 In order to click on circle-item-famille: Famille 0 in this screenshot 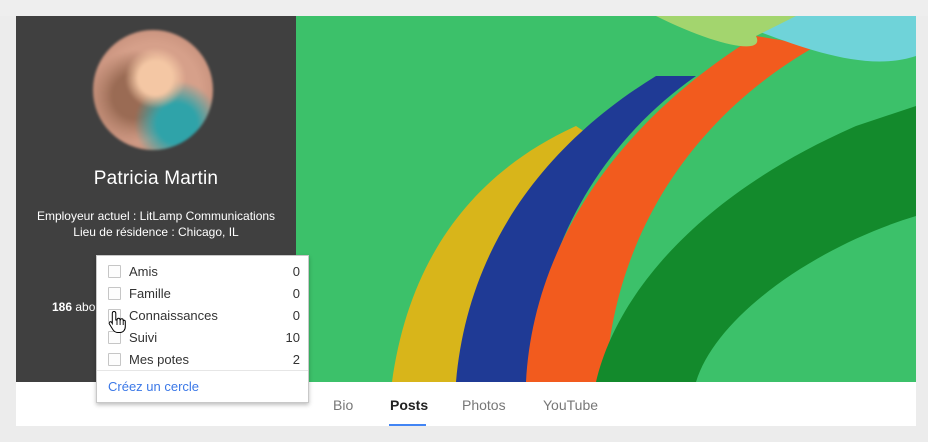, I will do `click(202, 294)`.